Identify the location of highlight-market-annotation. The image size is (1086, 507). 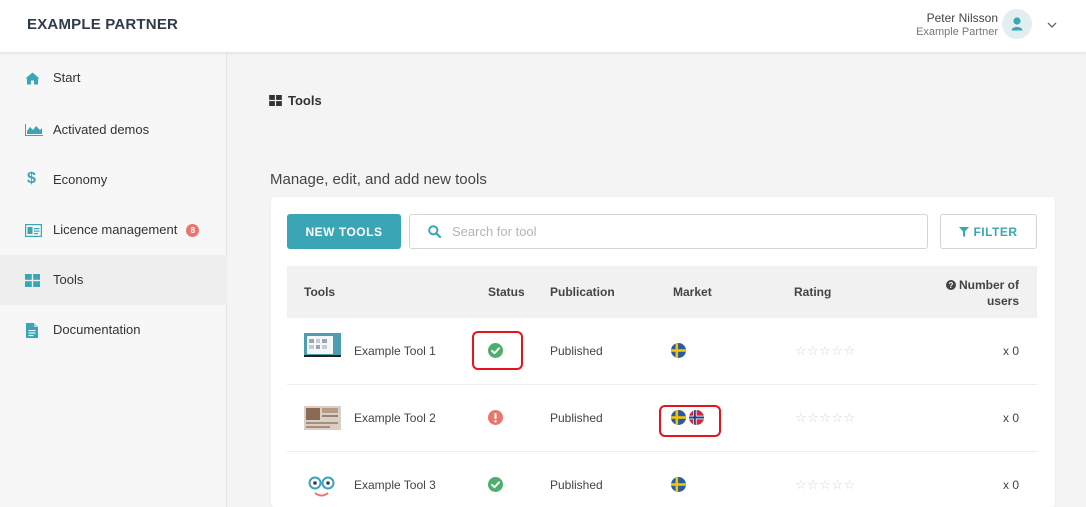
(690, 421).